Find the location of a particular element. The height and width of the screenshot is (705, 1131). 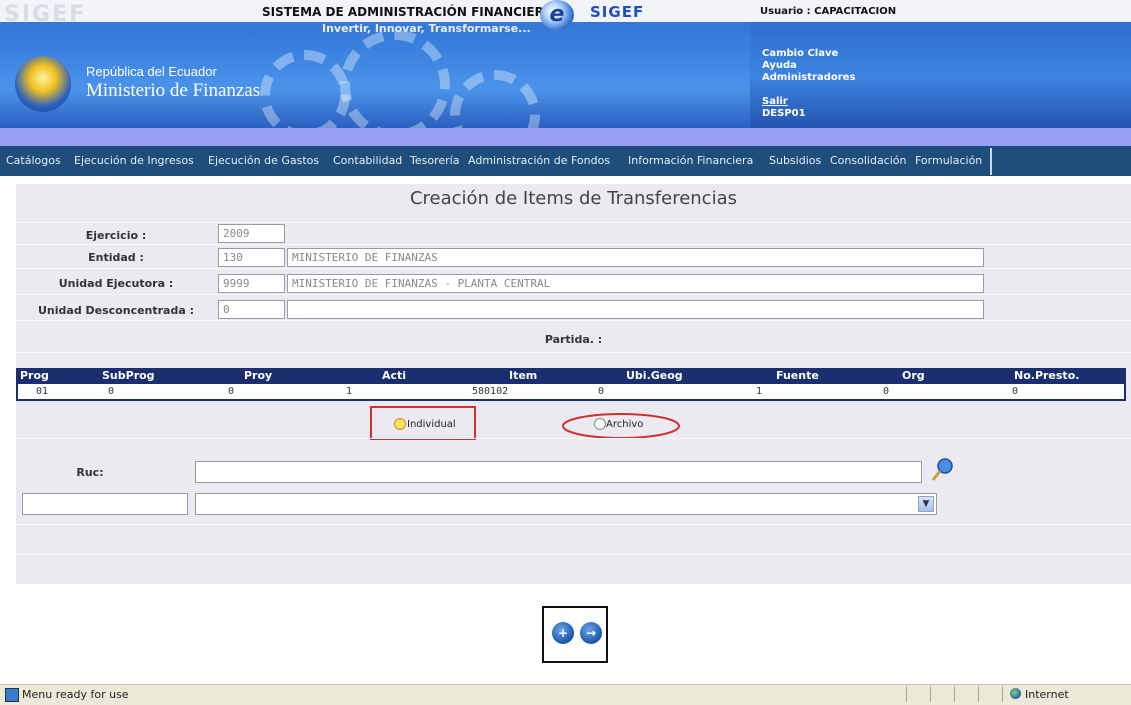

exit-button: → is located at coordinates (591, 633).